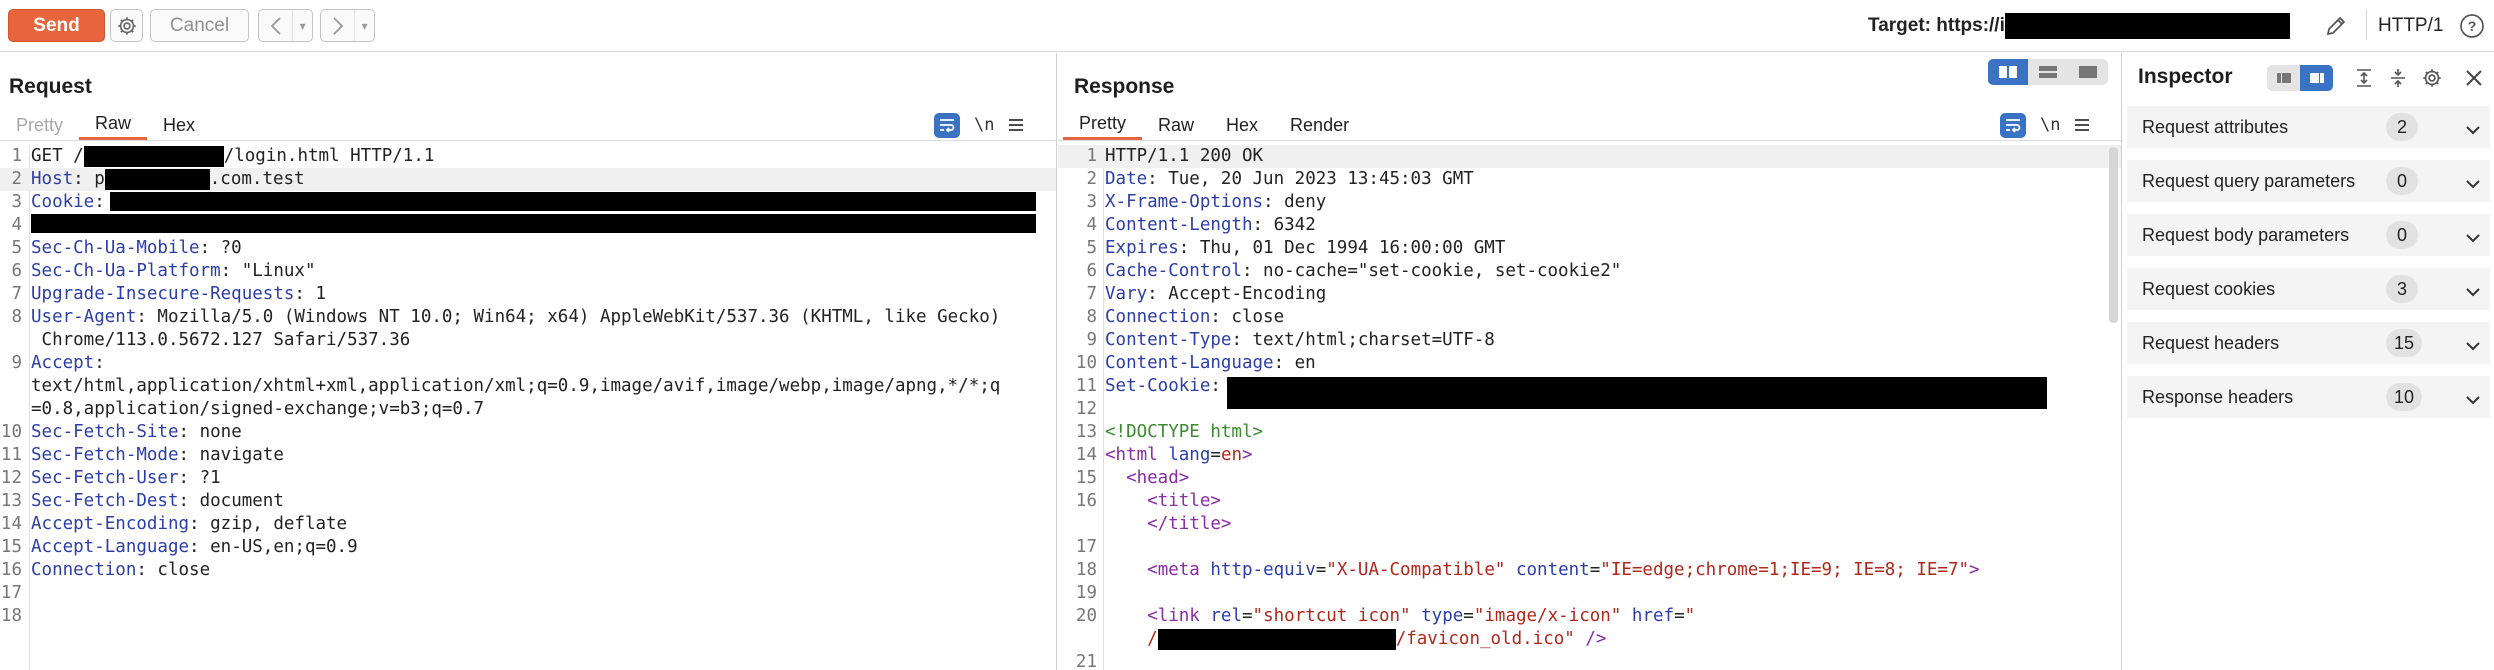  I want to click on code-line: 3 X-Frame-Options: deny, so click(1589, 202).